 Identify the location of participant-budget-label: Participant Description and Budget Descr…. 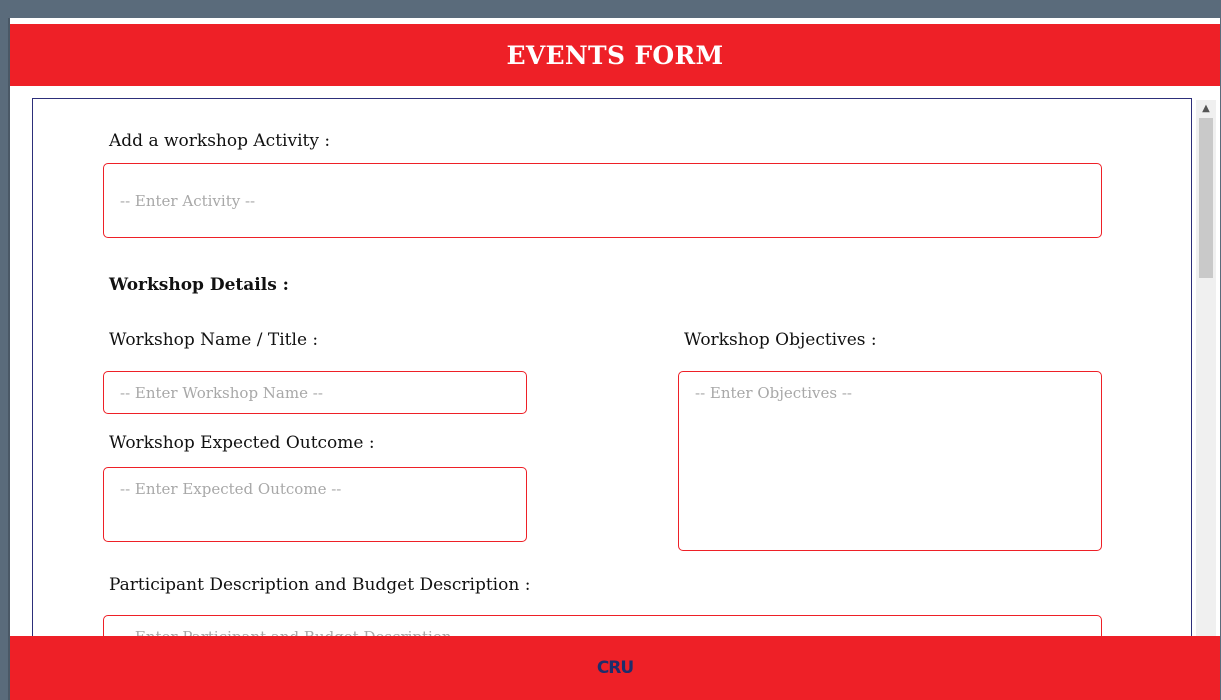
(320, 585).